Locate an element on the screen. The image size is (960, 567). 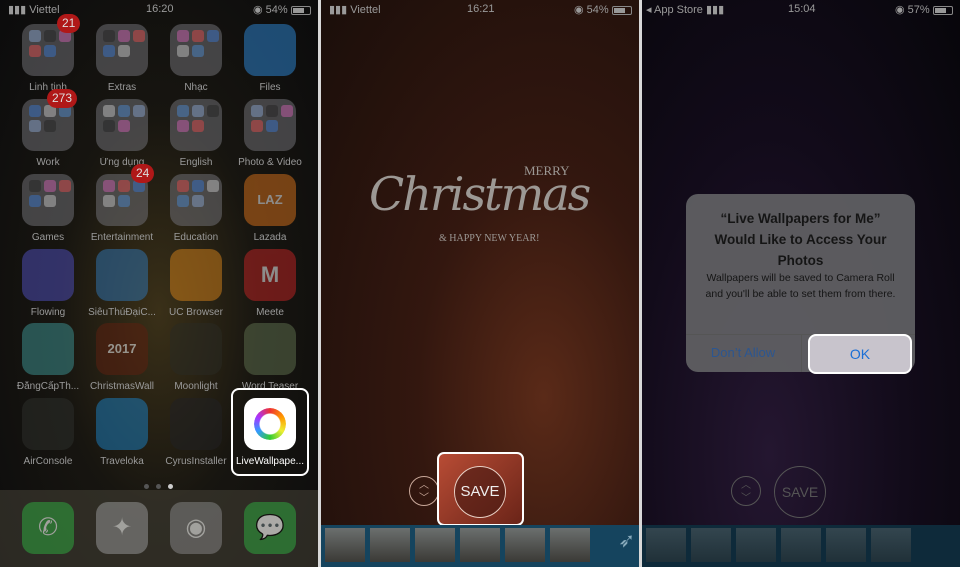
folder-extras: Extras is located at coordinates (122, 58).